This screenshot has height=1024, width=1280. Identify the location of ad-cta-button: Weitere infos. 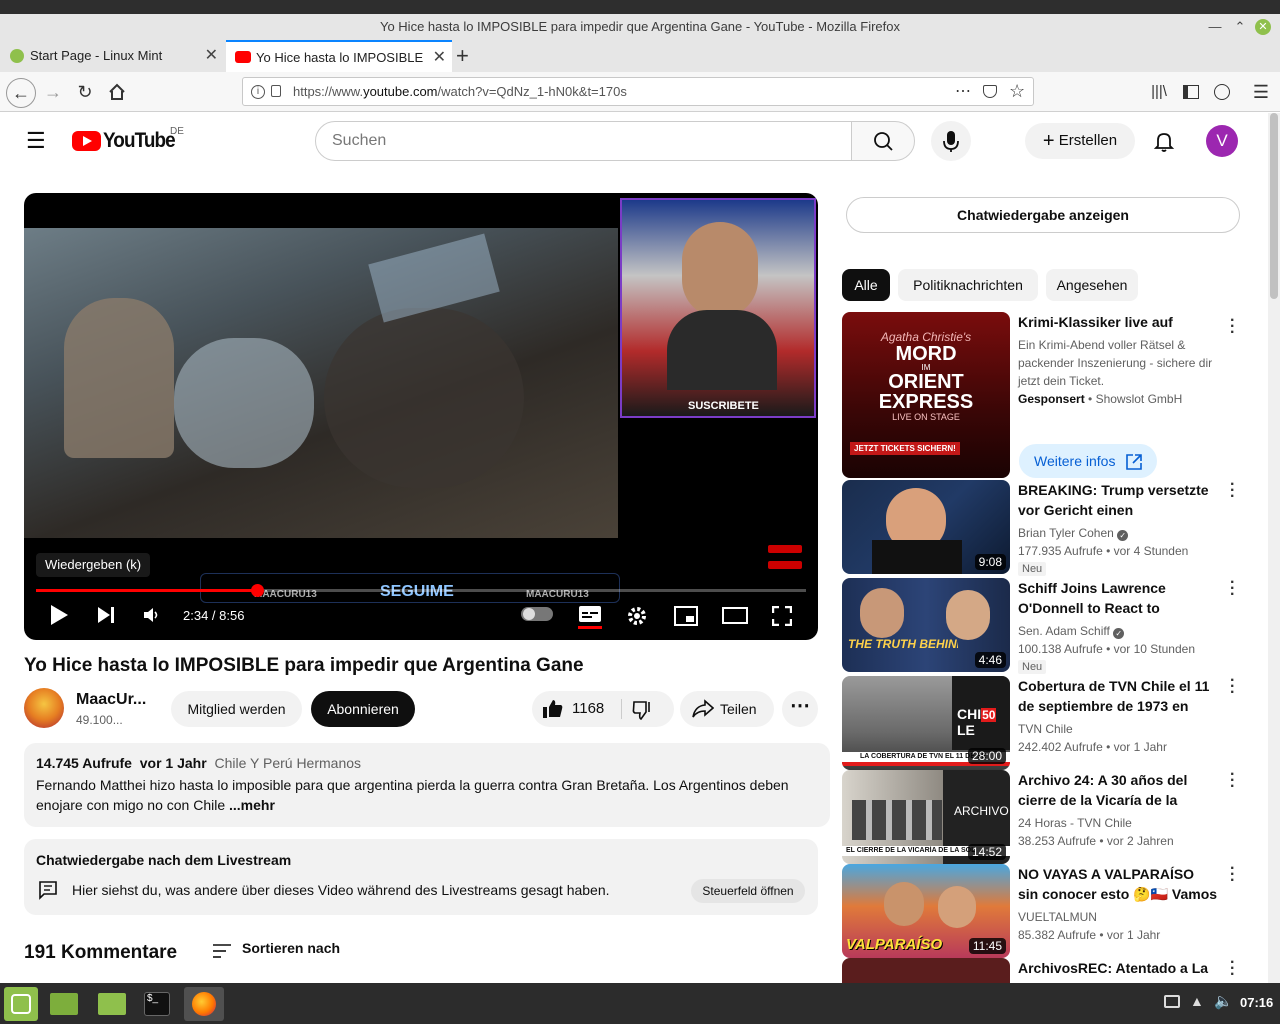
(1088, 461).